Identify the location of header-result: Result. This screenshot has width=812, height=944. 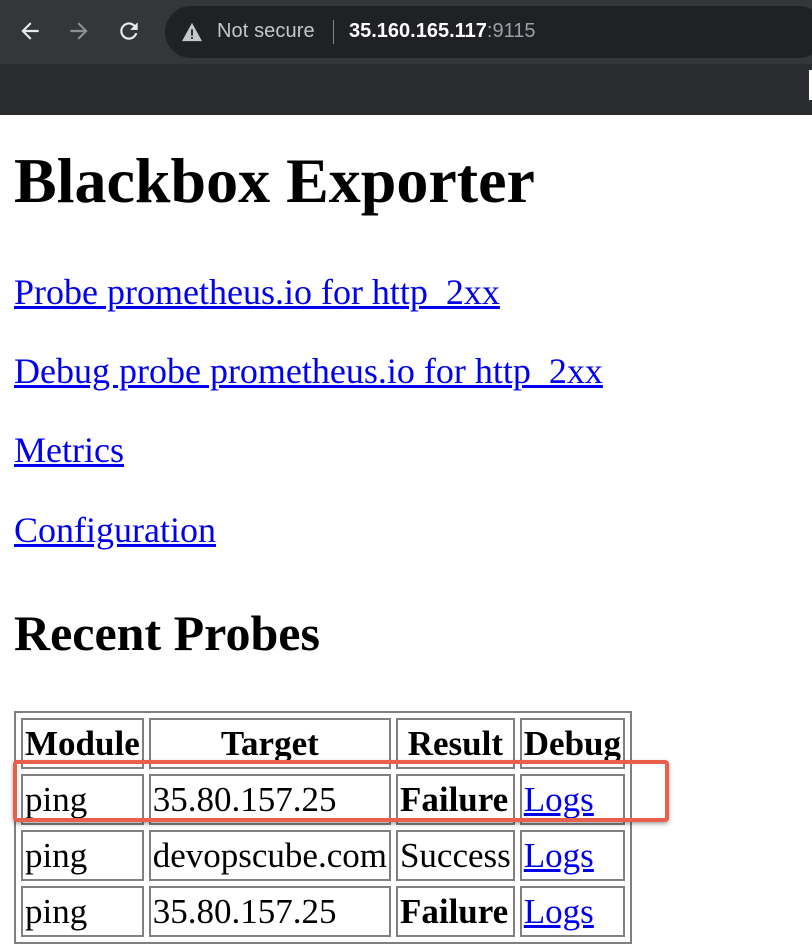
(455, 743).